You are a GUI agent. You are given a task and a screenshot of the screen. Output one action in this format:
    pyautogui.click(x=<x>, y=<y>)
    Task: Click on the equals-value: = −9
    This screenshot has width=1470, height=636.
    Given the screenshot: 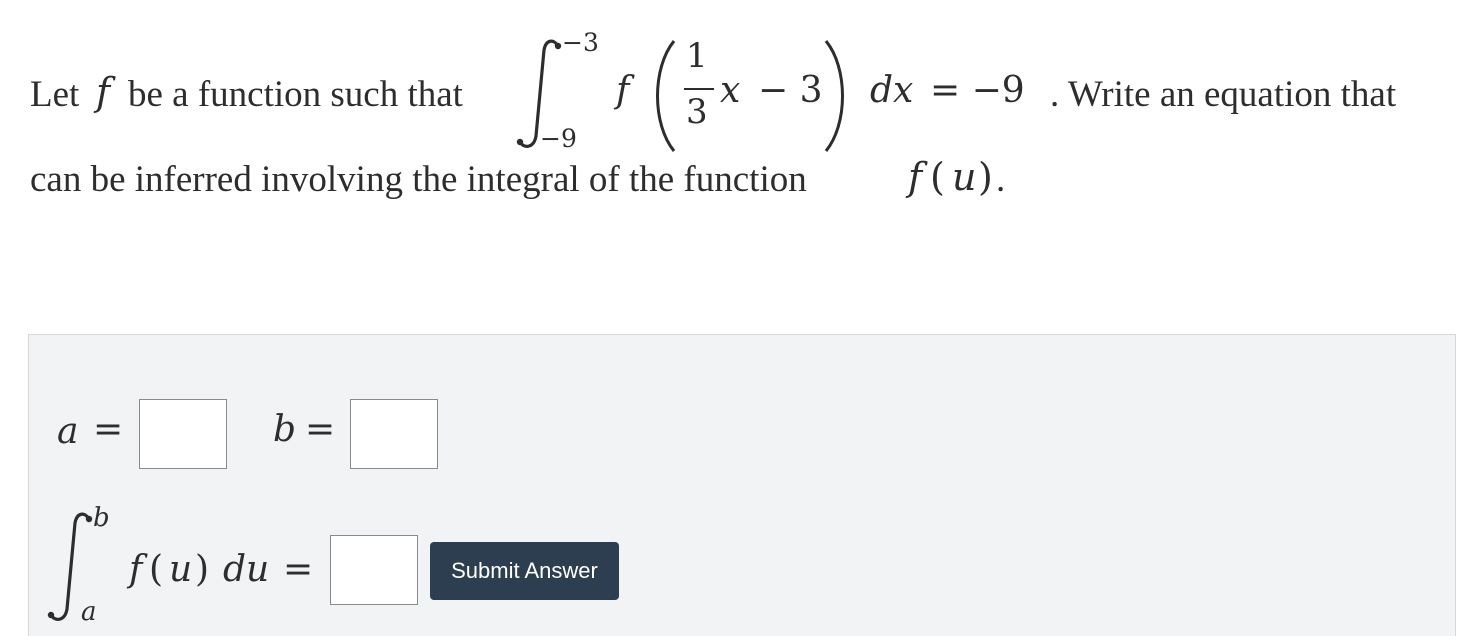 What is the action you would take?
    pyautogui.click(x=977, y=90)
    